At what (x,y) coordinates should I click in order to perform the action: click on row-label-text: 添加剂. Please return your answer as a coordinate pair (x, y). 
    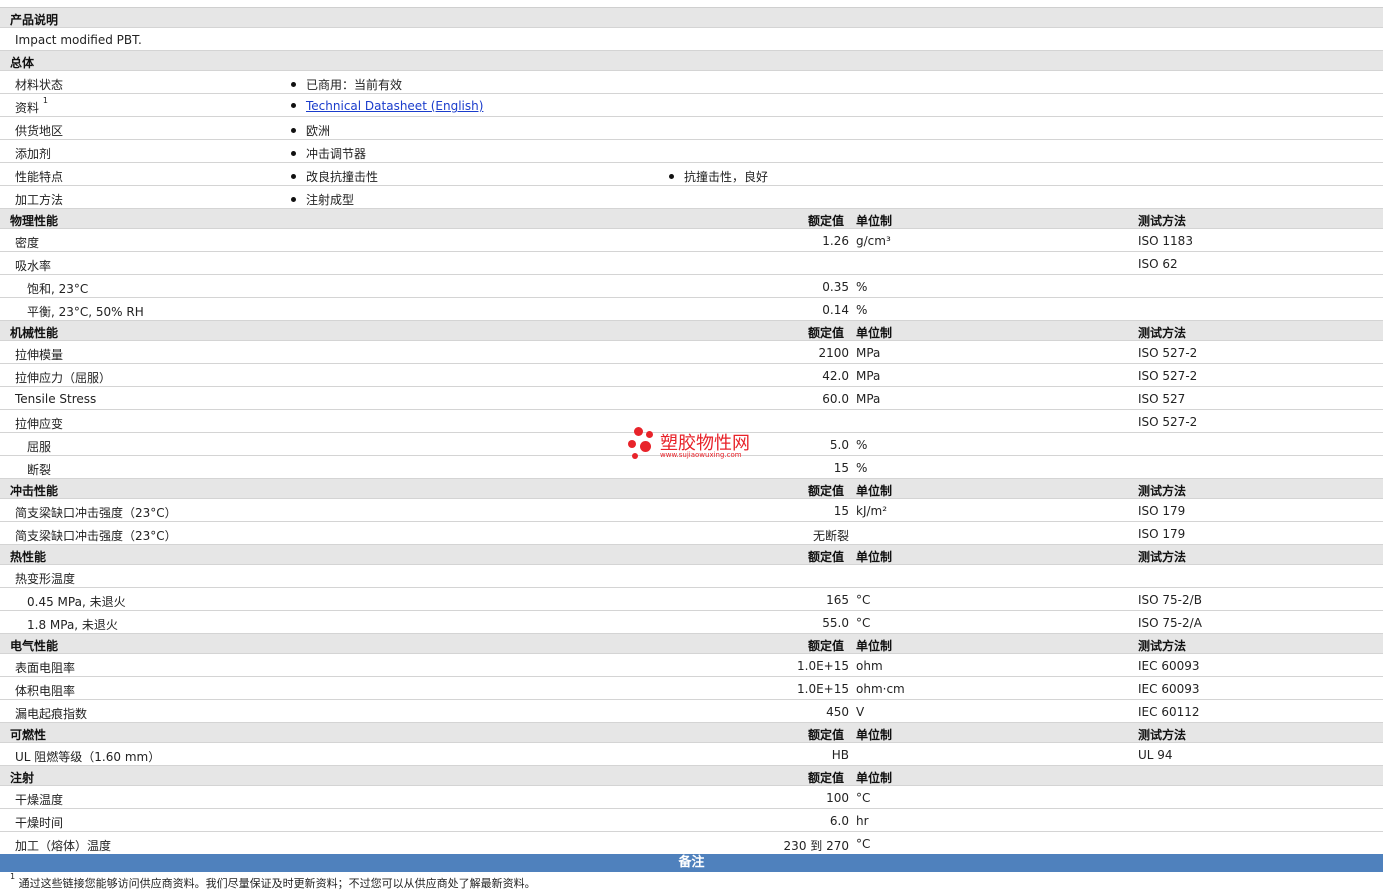
    Looking at the image, I should click on (33, 154).